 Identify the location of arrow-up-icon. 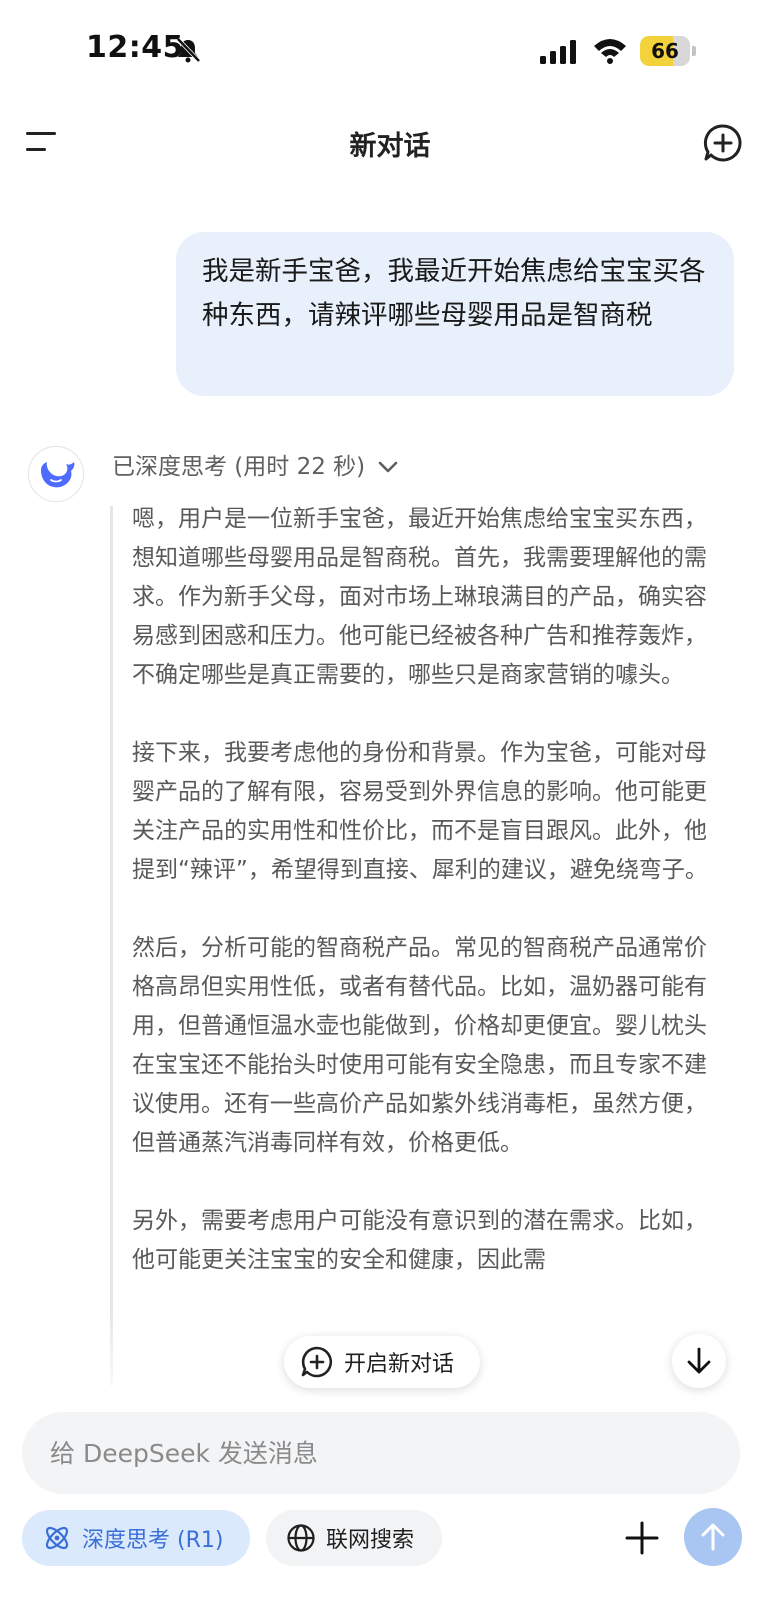
(713, 1537).